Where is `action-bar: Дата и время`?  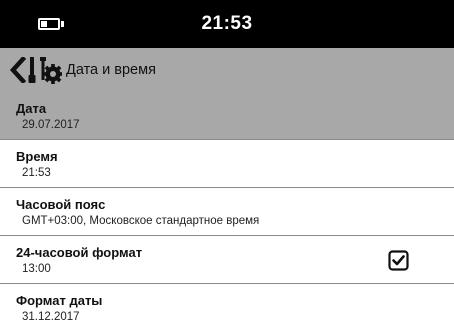
action-bar: Дата и время is located at coordinates (227, 70).